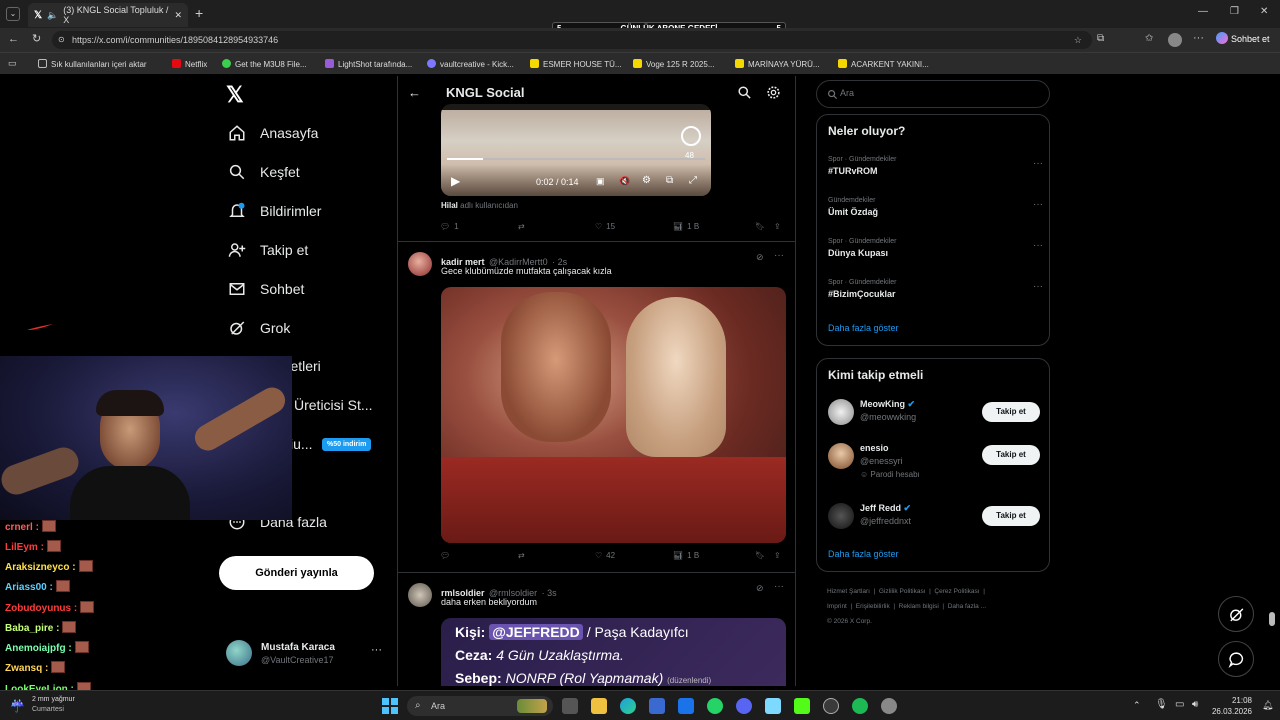 The image size is (1280, 720). I want to click on footer-link: Gizlilik Politikası, so click(902, 591).